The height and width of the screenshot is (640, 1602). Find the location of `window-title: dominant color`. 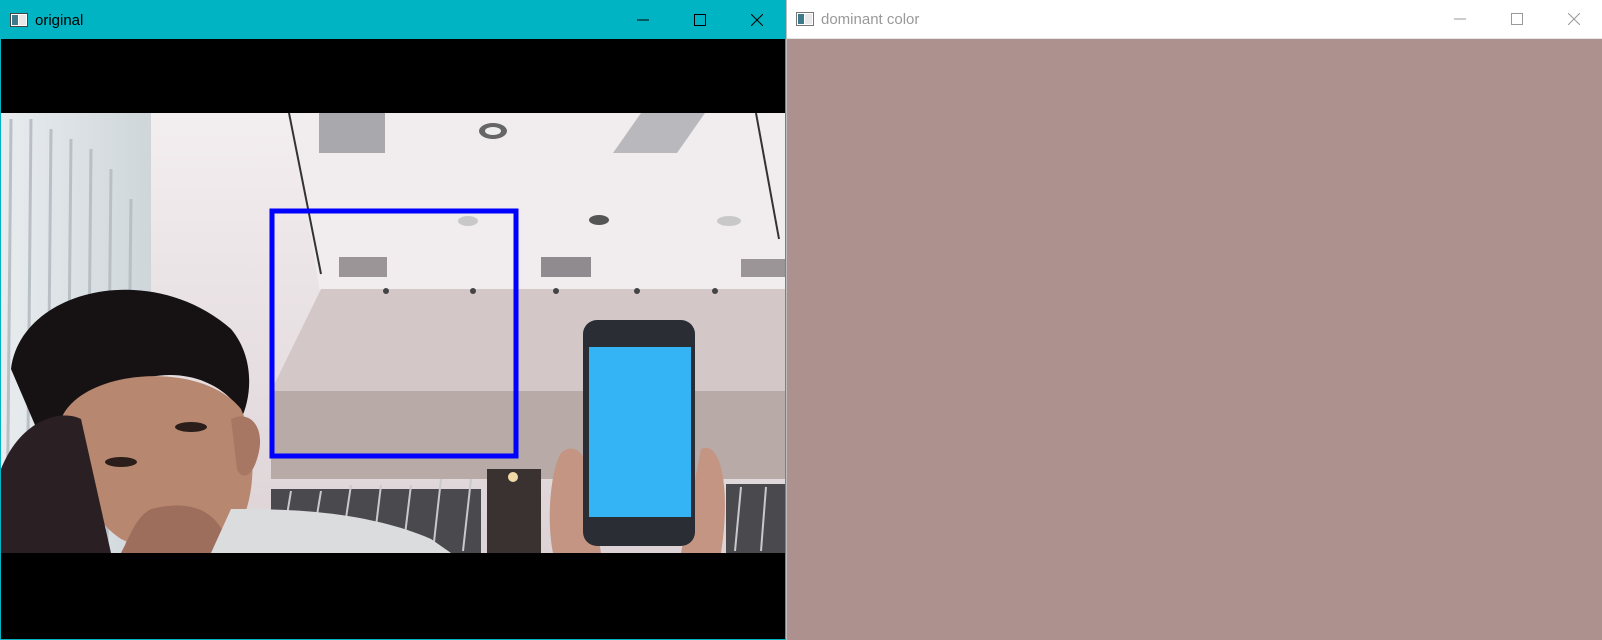

window-title: dominant color is located at coordinates (870, 19).